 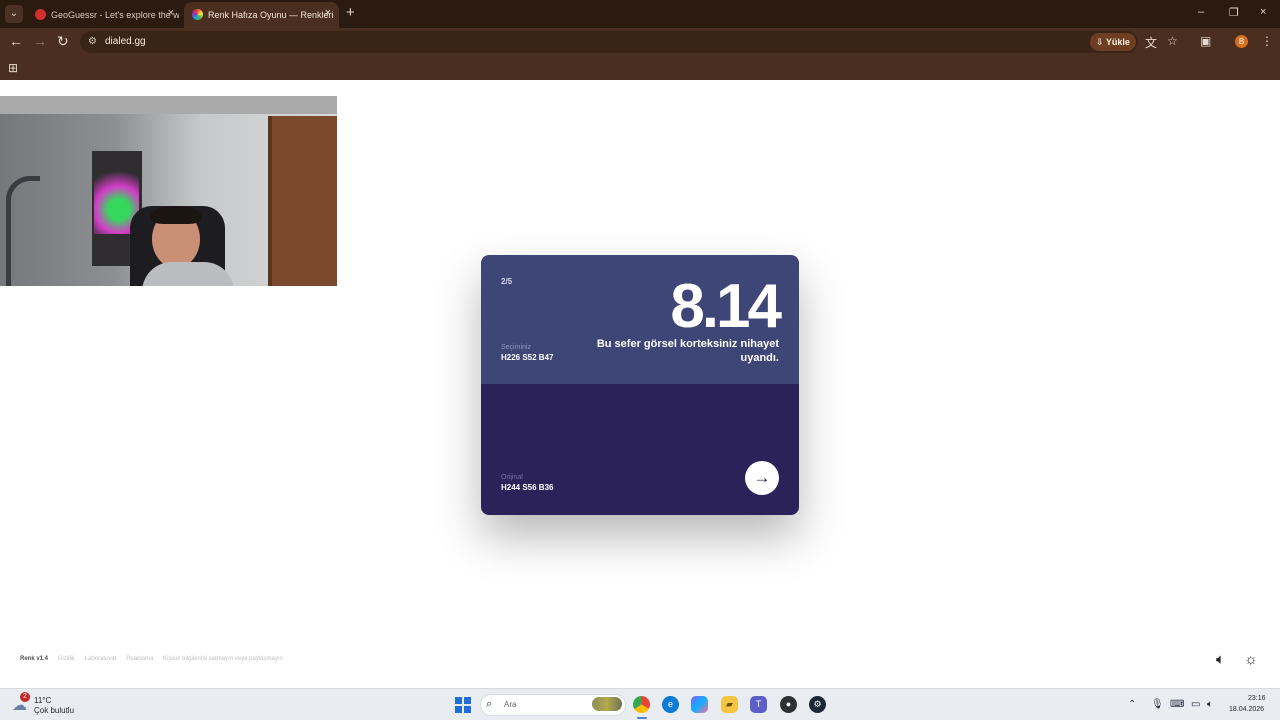 What do you see at coordinates (94, 42) in the screenshot?
I see `site-info-icon: ⚙` at bounding box center [94, 42].